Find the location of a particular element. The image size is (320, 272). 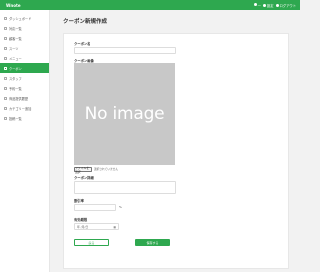

sidebar-item-add-category: カテゴリー追加 is located at coordinates (24, 108).